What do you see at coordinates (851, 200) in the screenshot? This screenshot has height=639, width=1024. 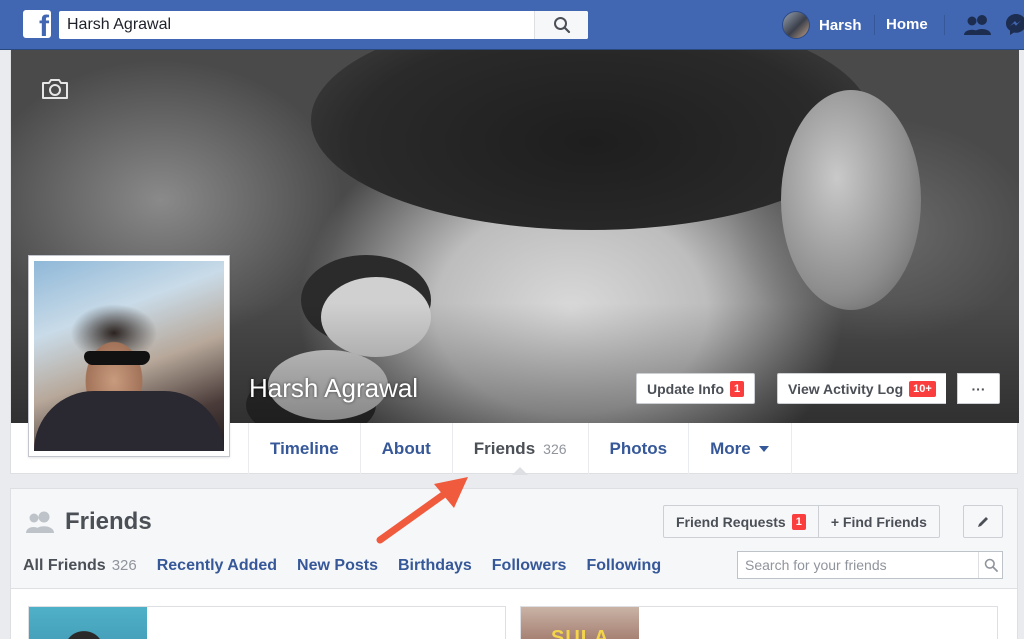 I see `cover-photo-ear` at bounding box center [851, 200].